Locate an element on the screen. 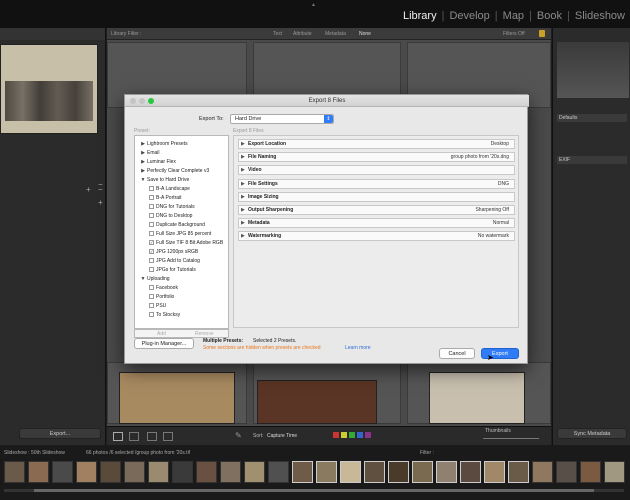 This screenshot has width=630, height=500. disclosure-open-icon: ▼ is located at coordinates (143, 180).